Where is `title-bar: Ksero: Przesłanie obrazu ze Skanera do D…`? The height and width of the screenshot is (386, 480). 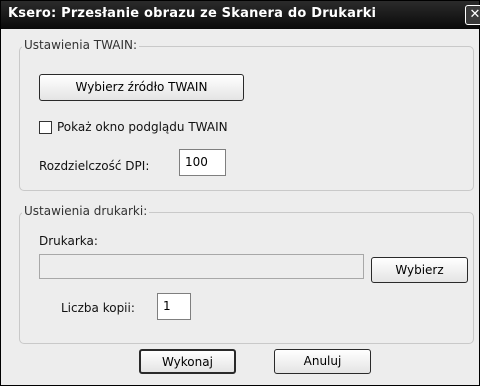 title-bar: Ksero: Przesłanie obrazu ze Skanera do D… is located at coordinates (240, 15).